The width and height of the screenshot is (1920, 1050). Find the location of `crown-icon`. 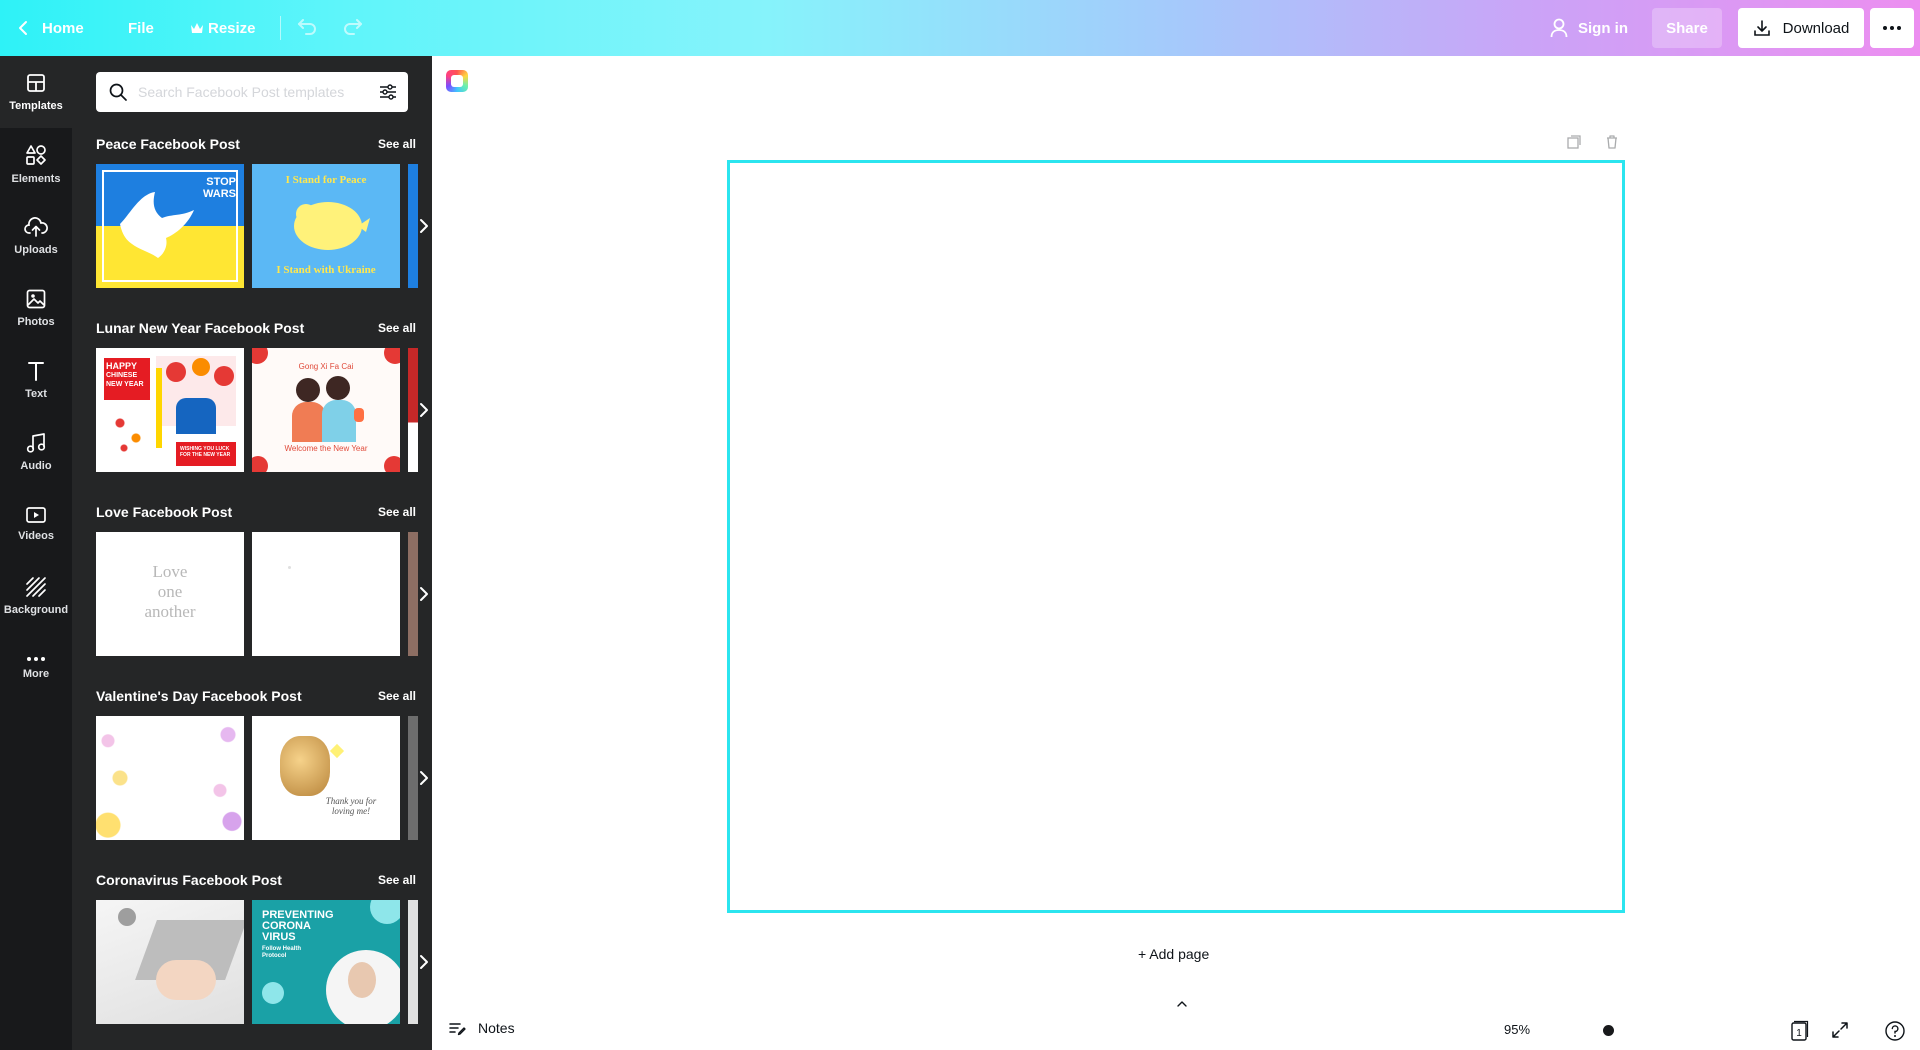

crown-icon is located at coordinates (197, 28).